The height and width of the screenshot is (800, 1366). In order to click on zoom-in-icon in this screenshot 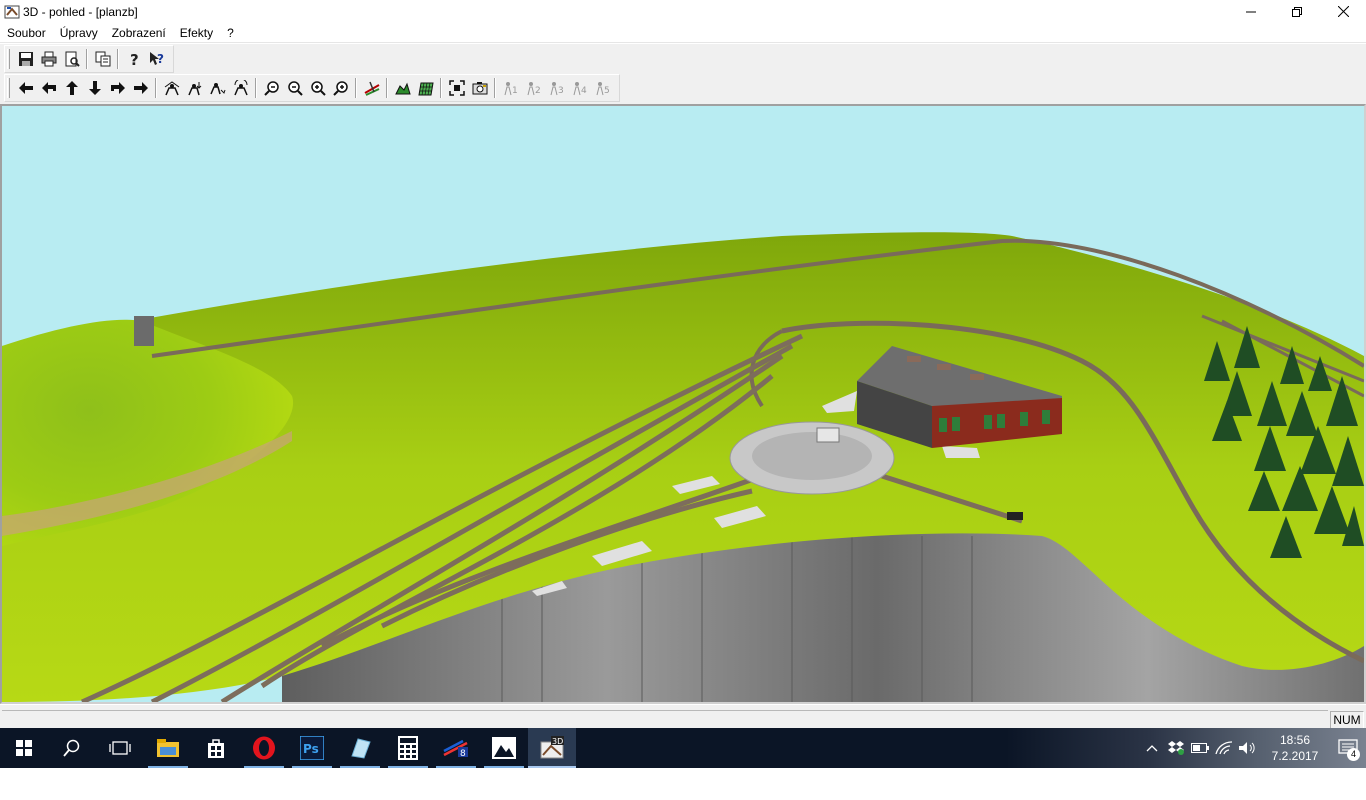, I will do `click(340, 88)`.